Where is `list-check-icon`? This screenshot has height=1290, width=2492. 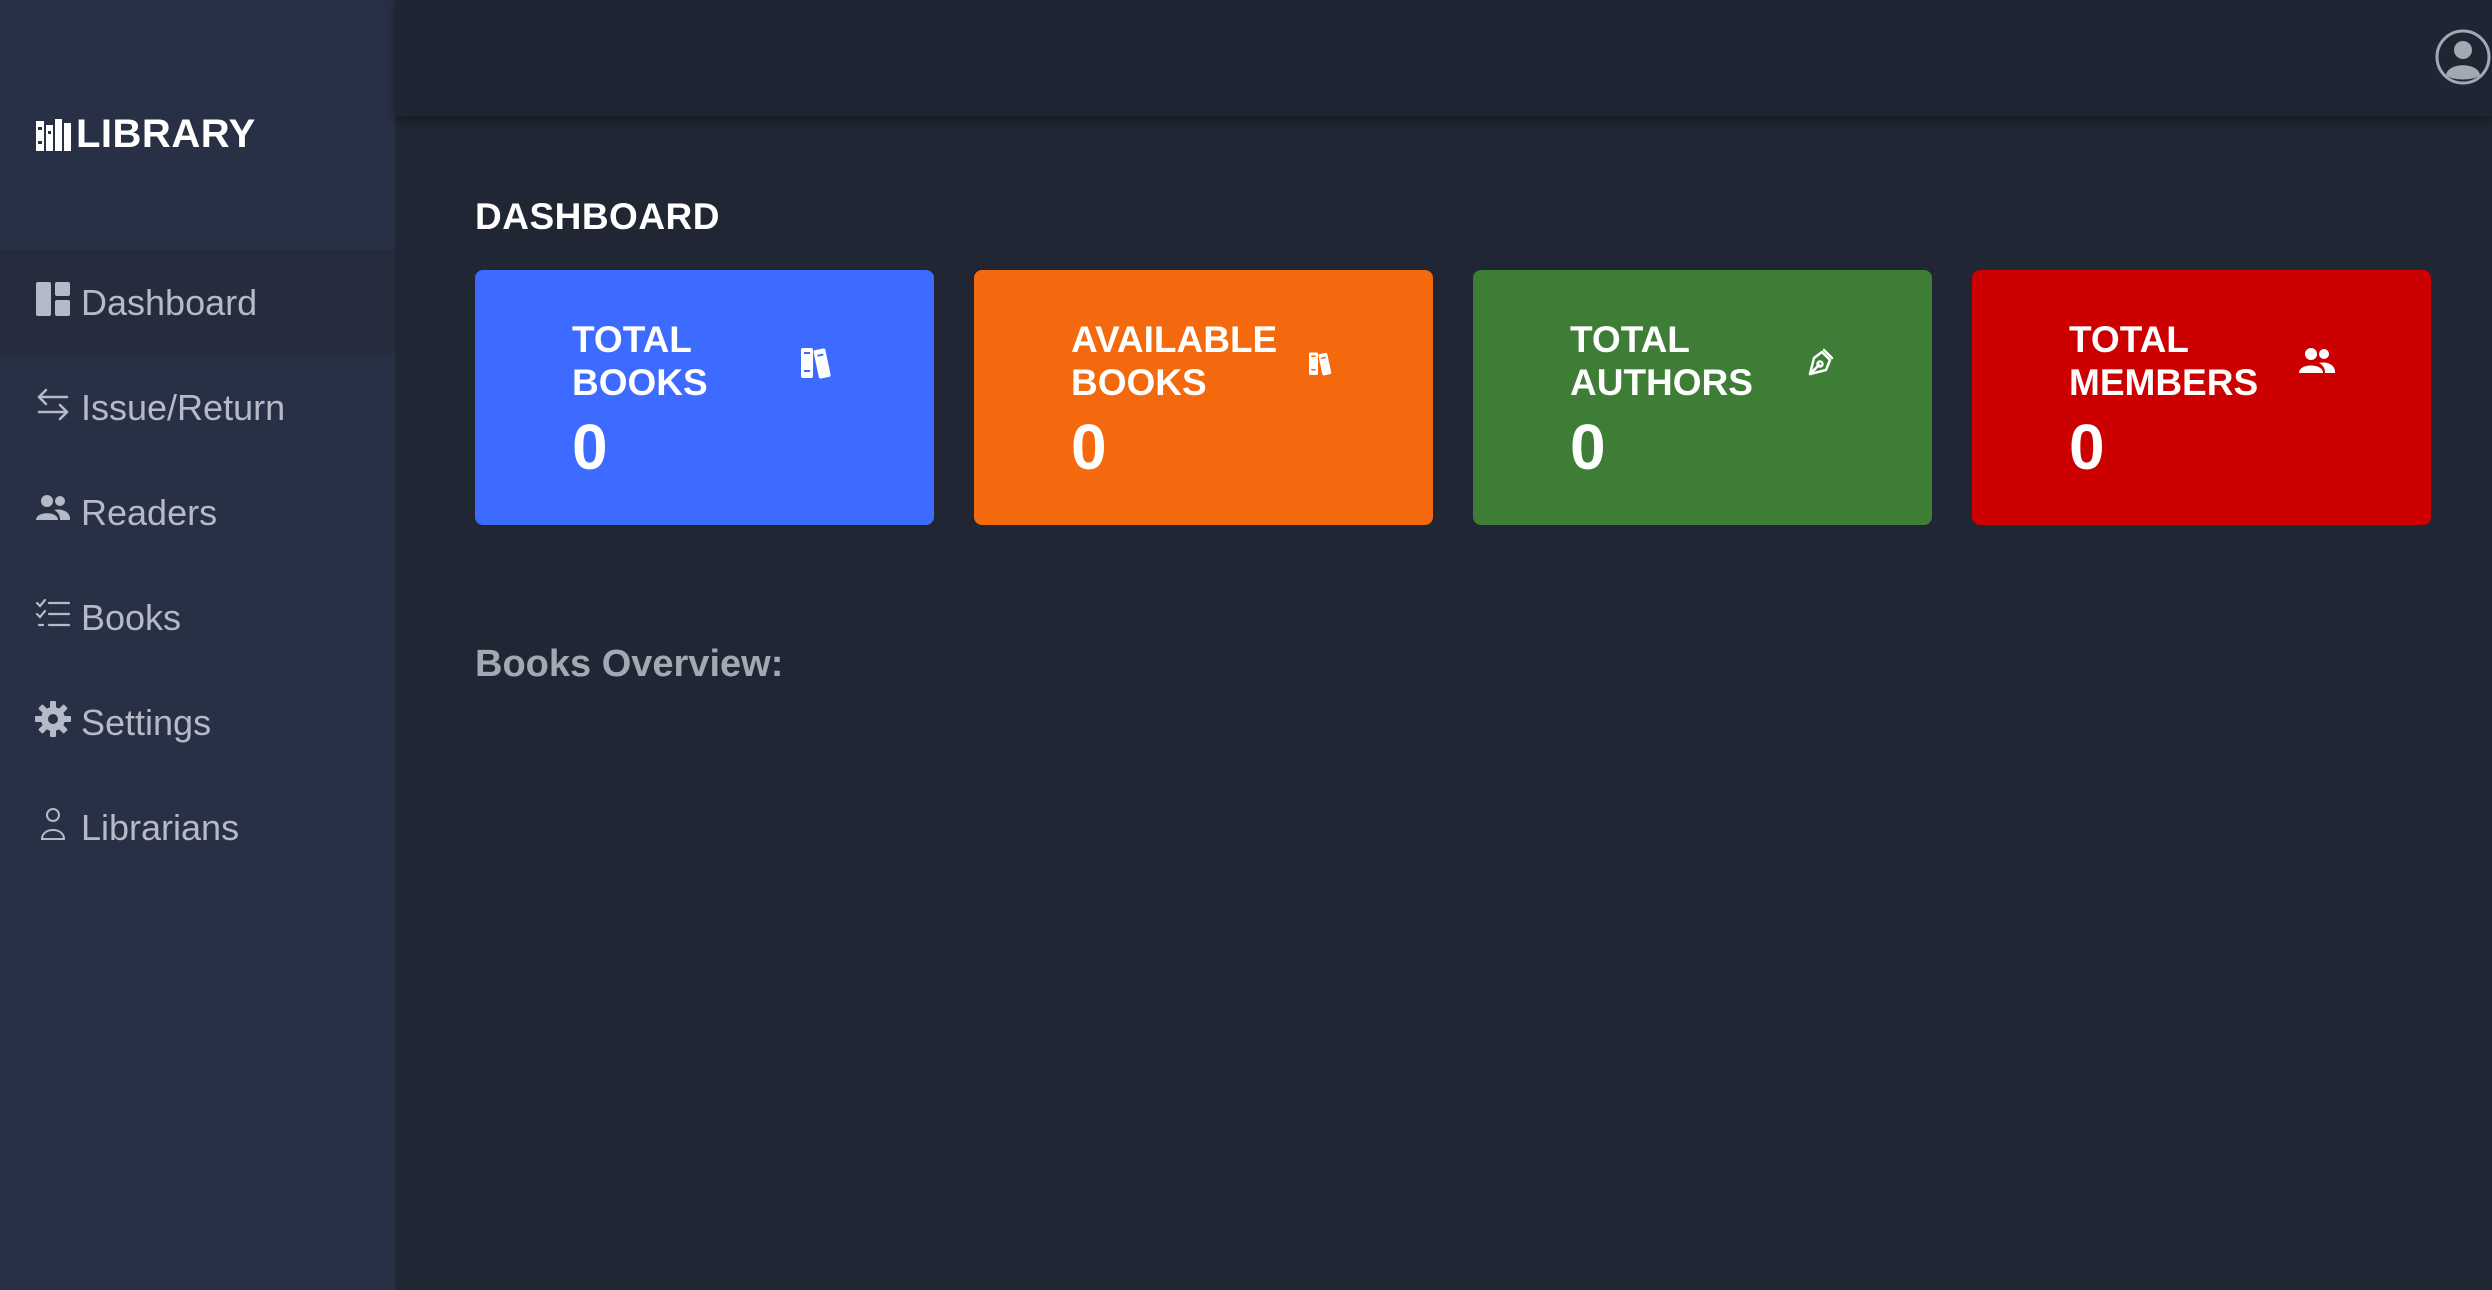 list-check-icon is located at coordinates (53, 614).